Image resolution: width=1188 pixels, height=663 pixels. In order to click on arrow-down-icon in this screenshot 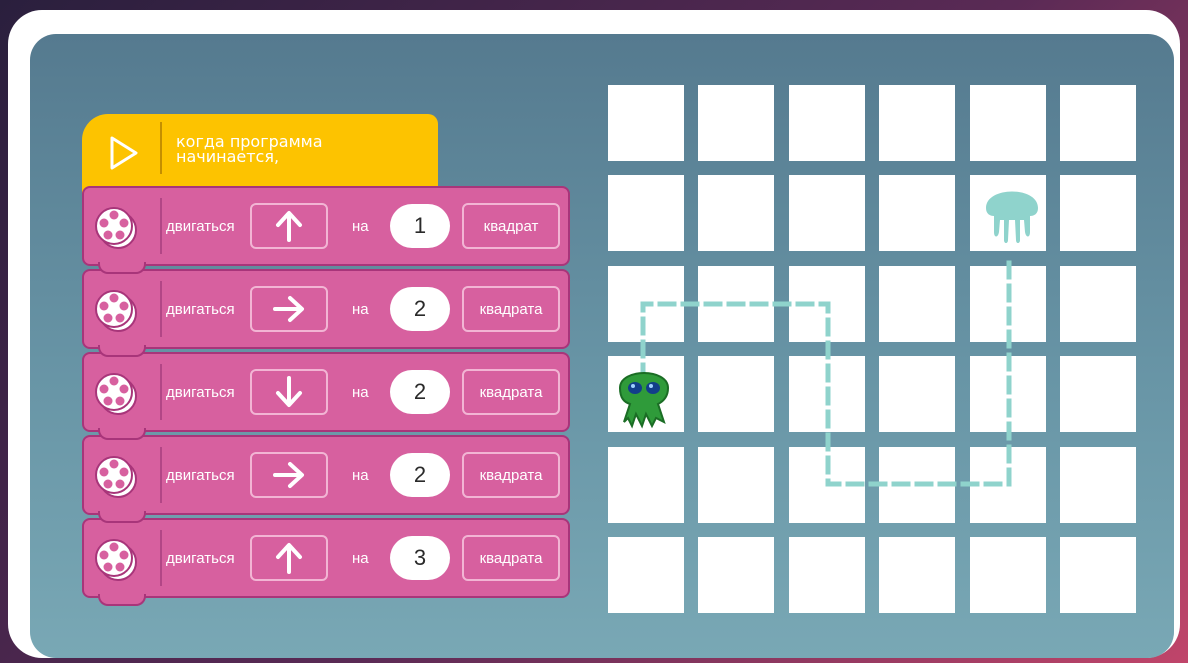, I will do `click(289, 391)`.